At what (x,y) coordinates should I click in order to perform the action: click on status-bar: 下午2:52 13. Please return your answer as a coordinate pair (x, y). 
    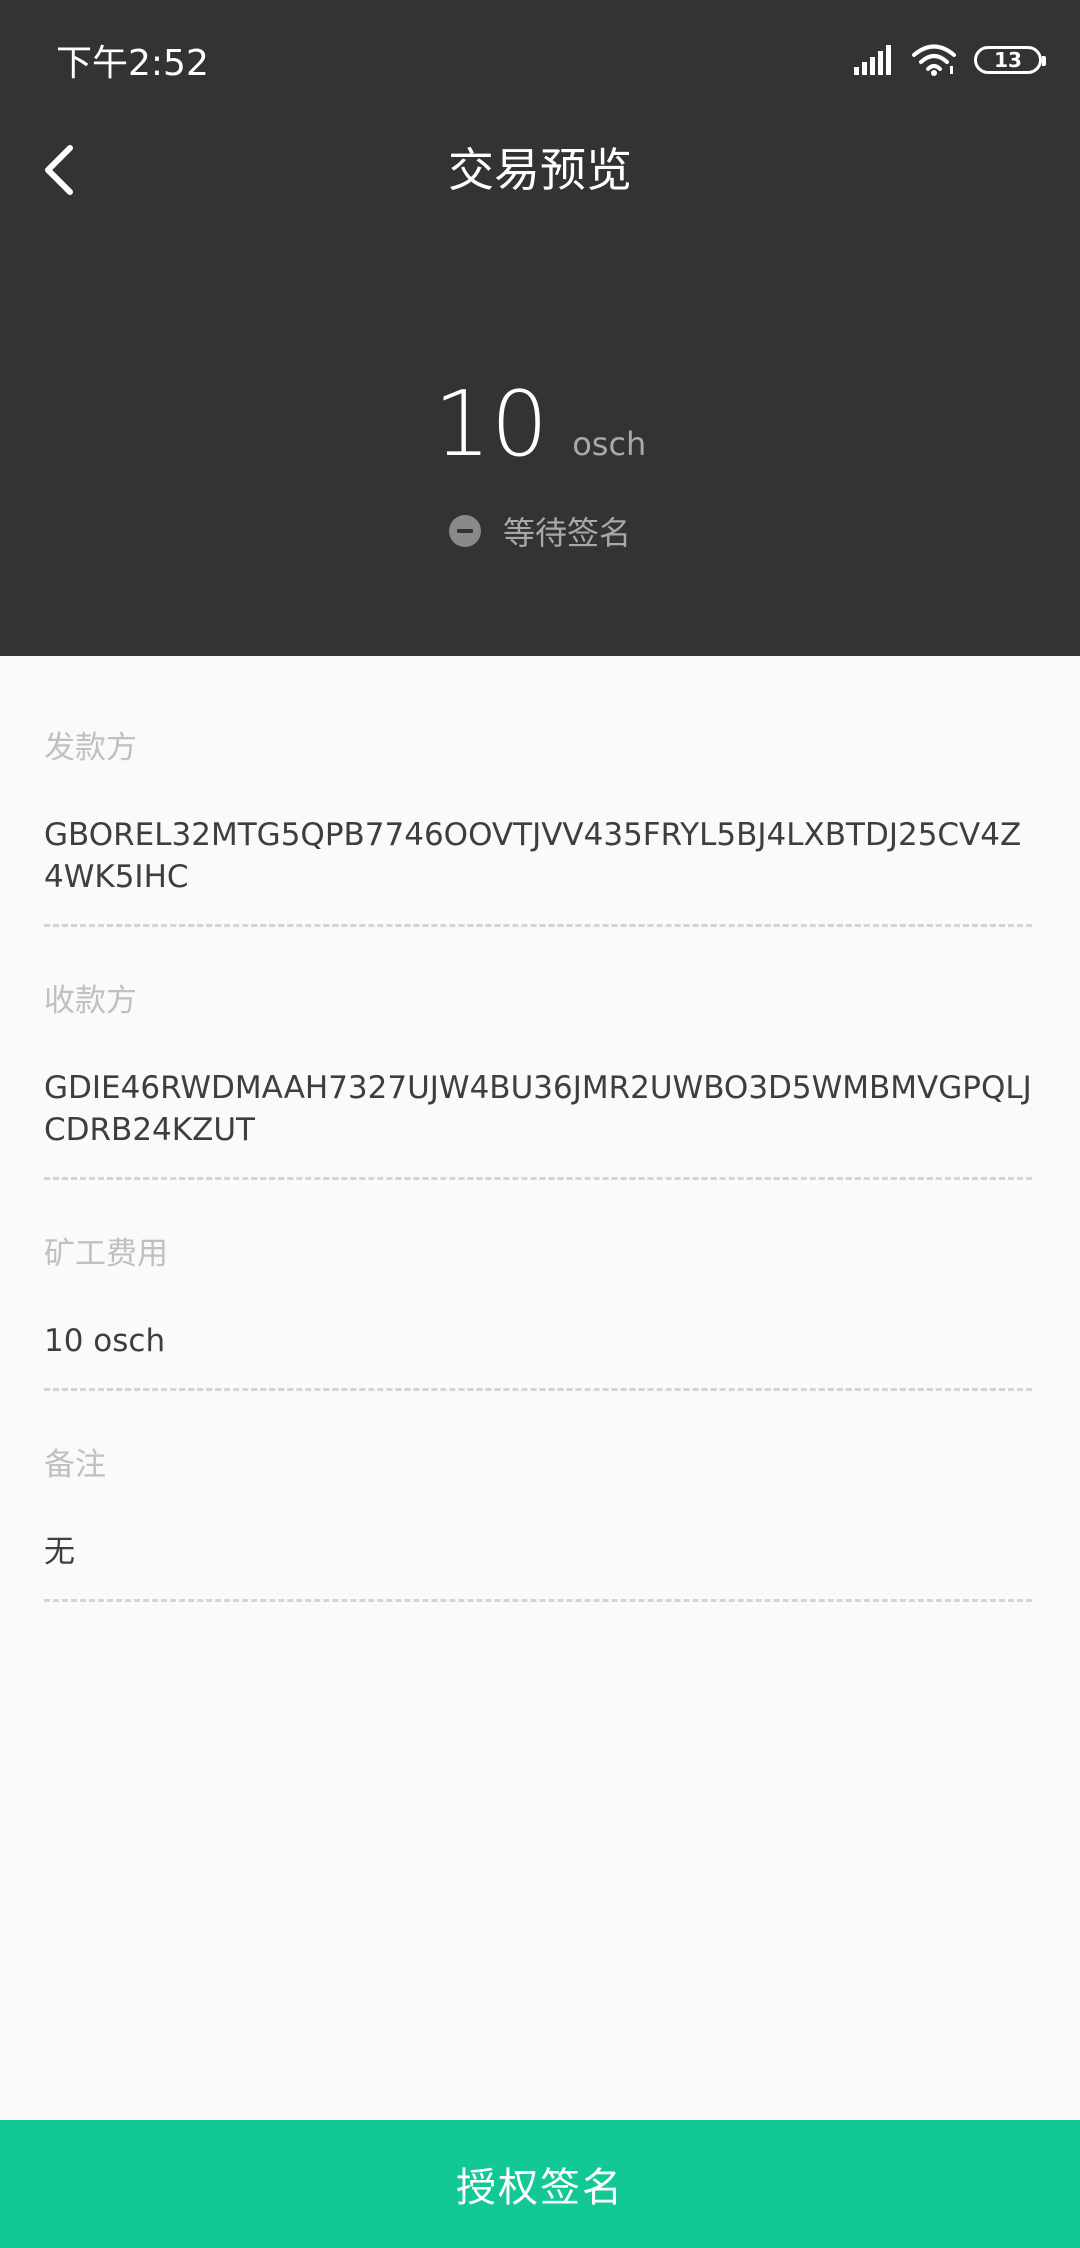
    Looking at the image, I should click on (540, 60).